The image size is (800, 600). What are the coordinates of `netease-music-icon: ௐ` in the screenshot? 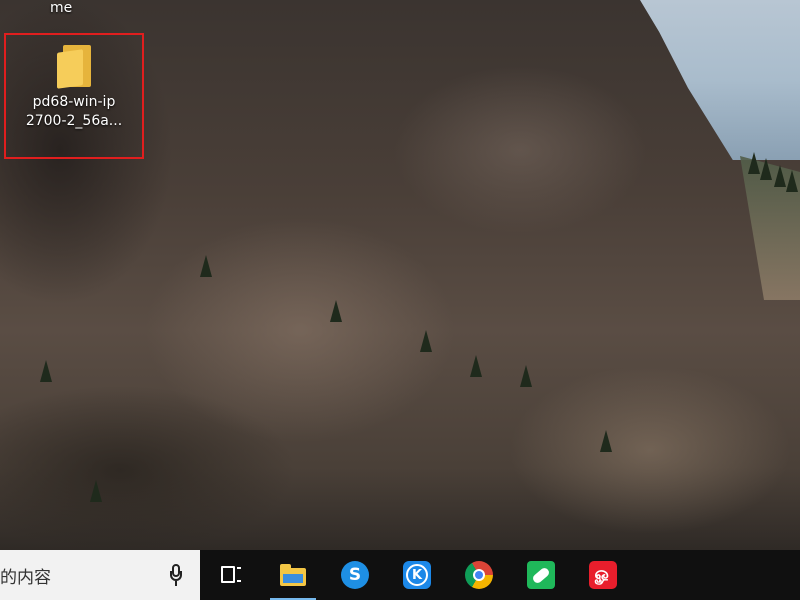 It's located at (603, 575).